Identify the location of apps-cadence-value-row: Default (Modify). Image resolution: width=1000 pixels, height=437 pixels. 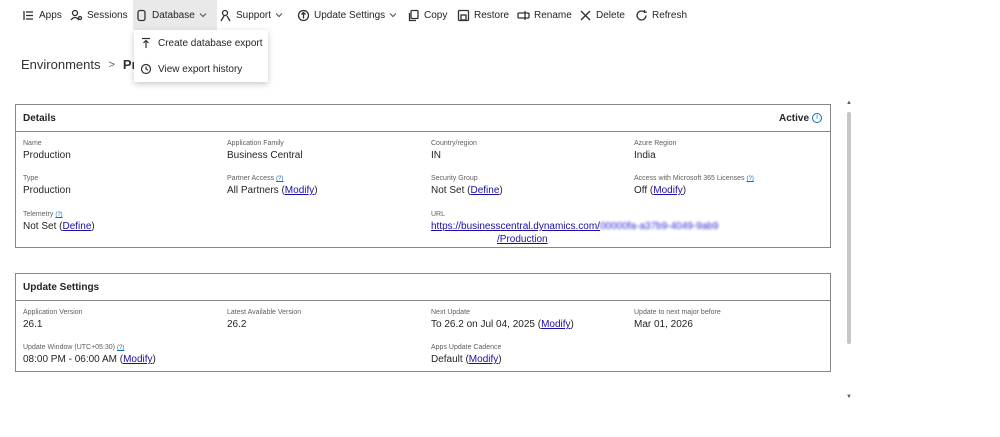
(466, 359).